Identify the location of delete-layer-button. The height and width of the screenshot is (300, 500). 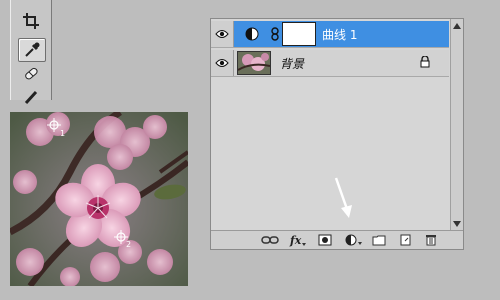
(431, 240).